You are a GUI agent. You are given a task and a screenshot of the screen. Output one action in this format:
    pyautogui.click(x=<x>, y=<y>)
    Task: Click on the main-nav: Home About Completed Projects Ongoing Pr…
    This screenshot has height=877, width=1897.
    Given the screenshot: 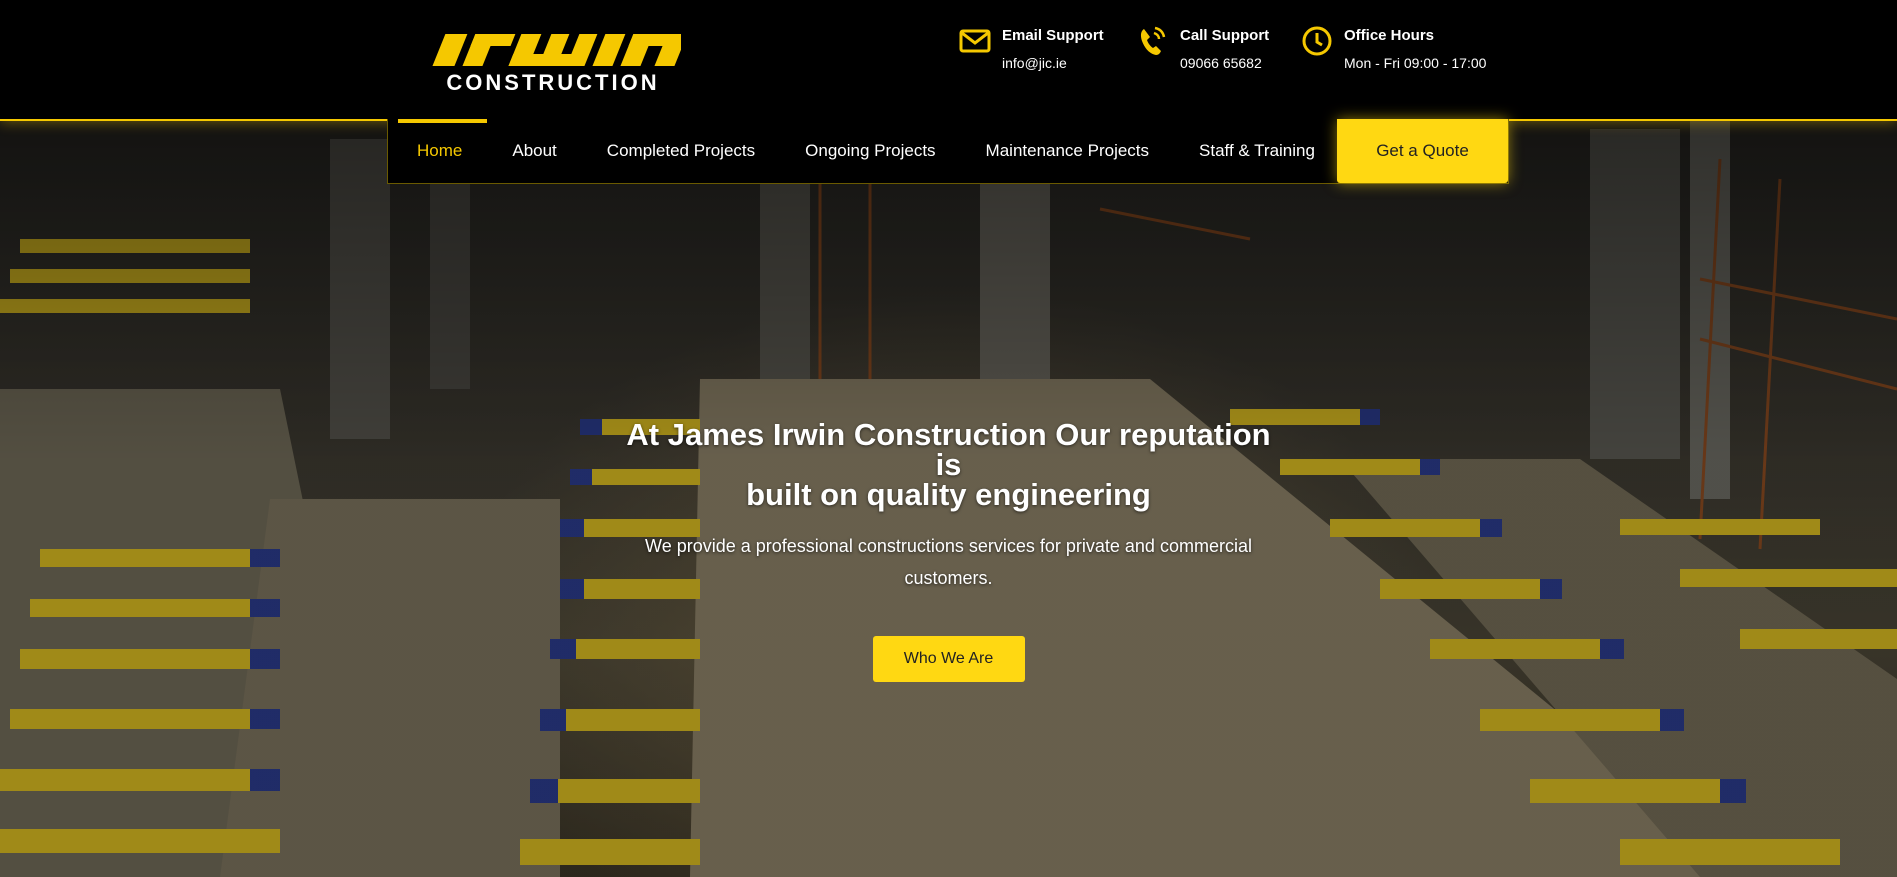 What is the action you would take?
    pyautogui.click(x=948, y=151)
    